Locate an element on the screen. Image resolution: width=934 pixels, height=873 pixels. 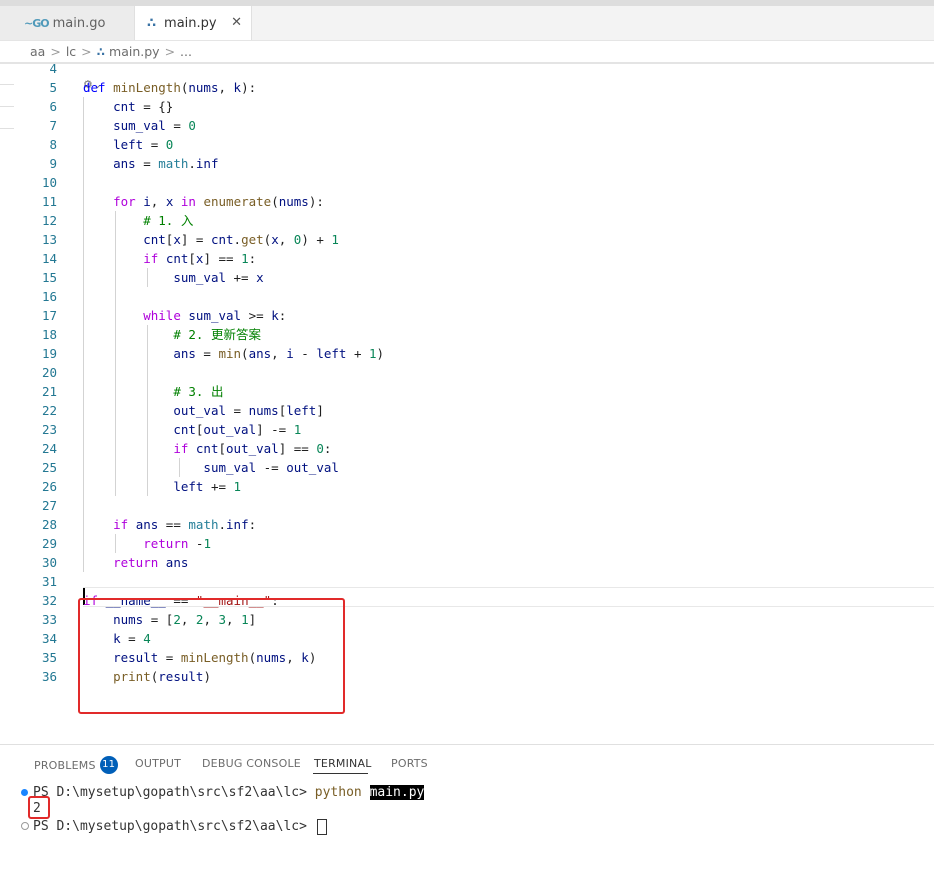
line-number: 23 is located at coordinates (49, 429).